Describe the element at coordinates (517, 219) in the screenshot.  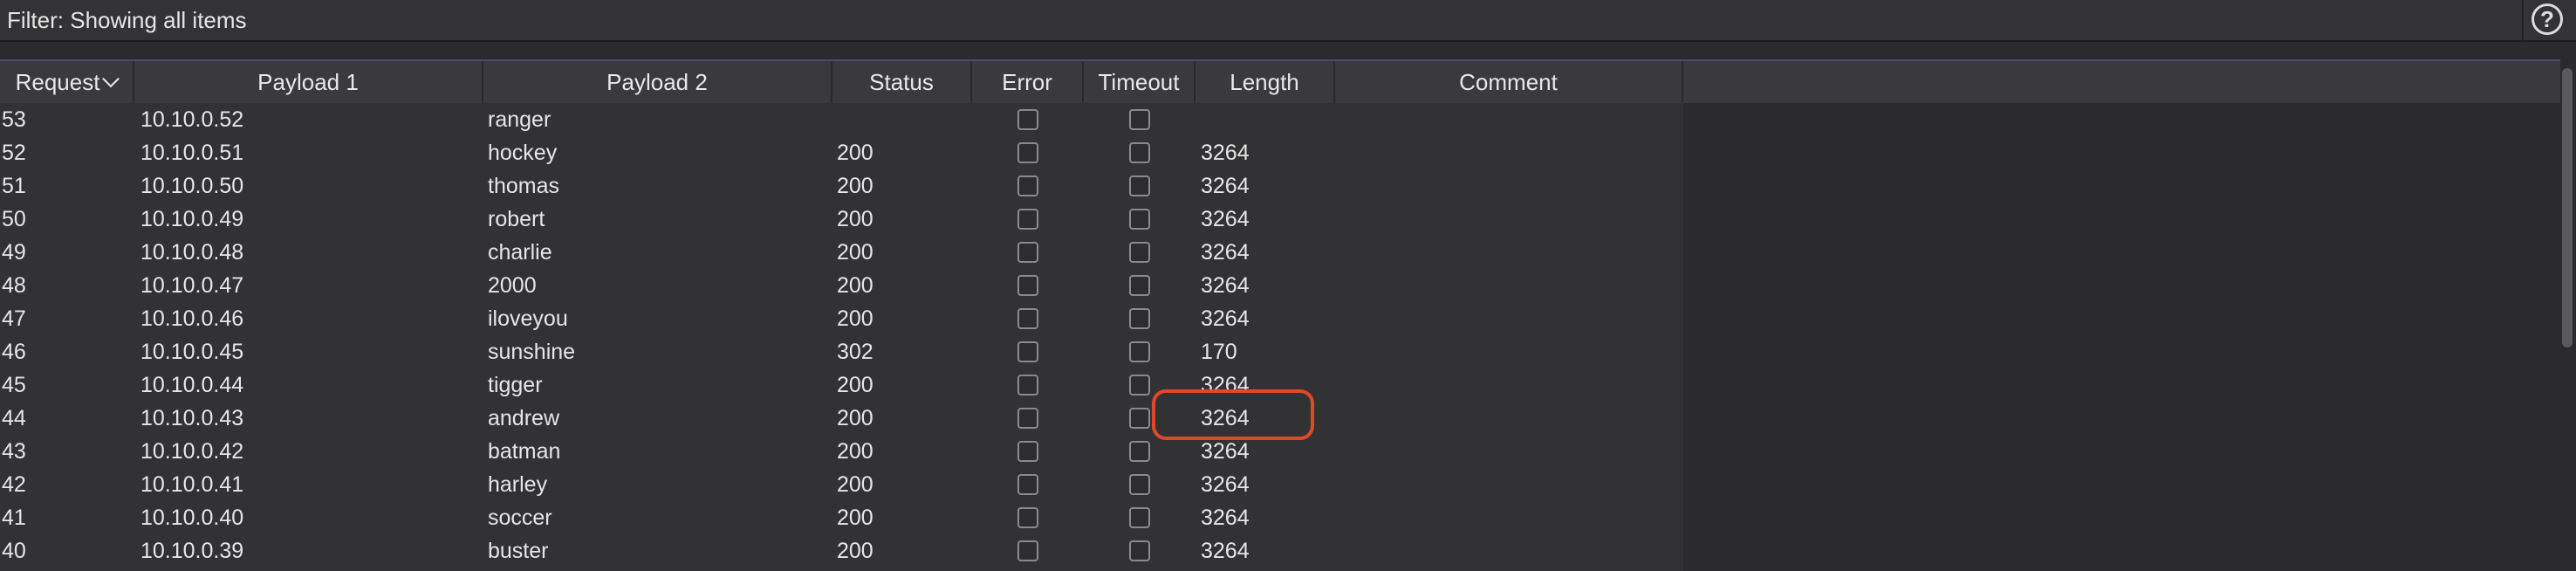
I see `cell-payload2: robert` at that location.